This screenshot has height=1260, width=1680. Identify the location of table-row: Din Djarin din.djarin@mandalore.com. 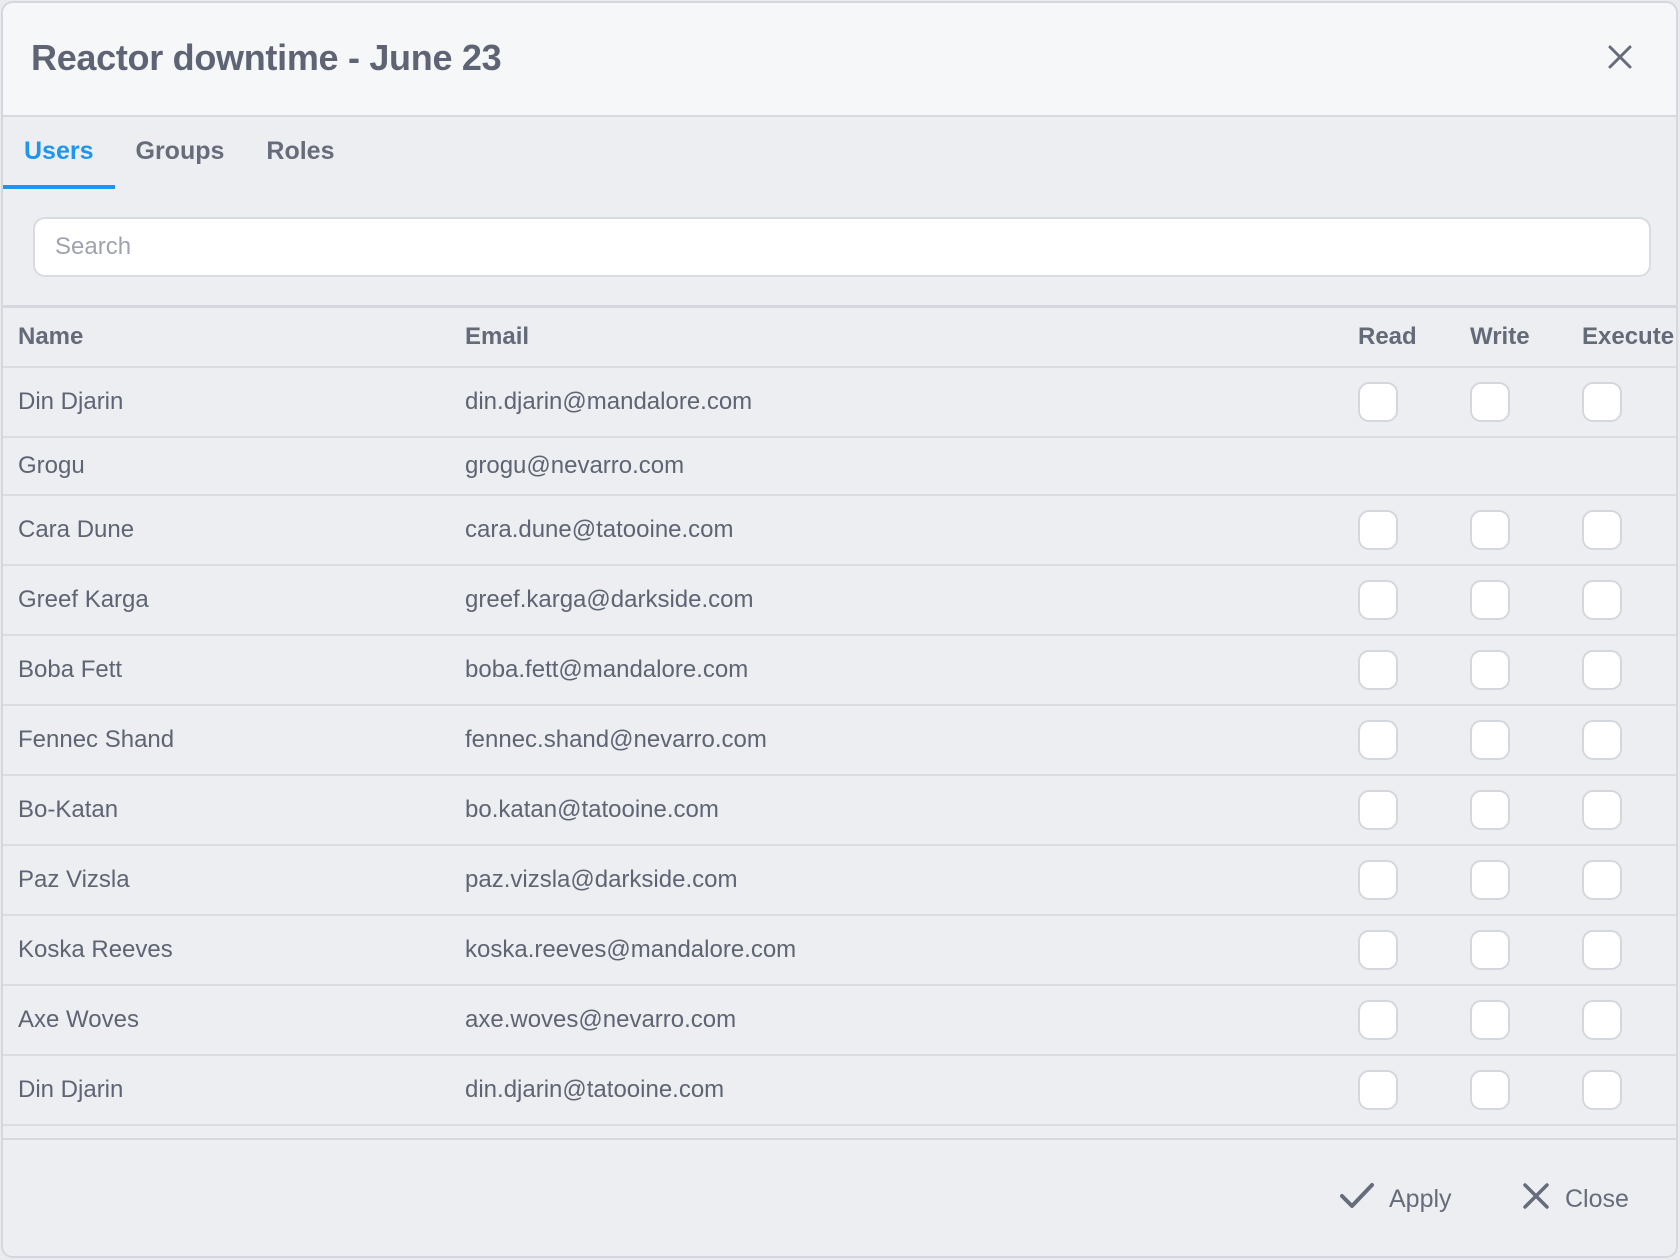
(839, 403).